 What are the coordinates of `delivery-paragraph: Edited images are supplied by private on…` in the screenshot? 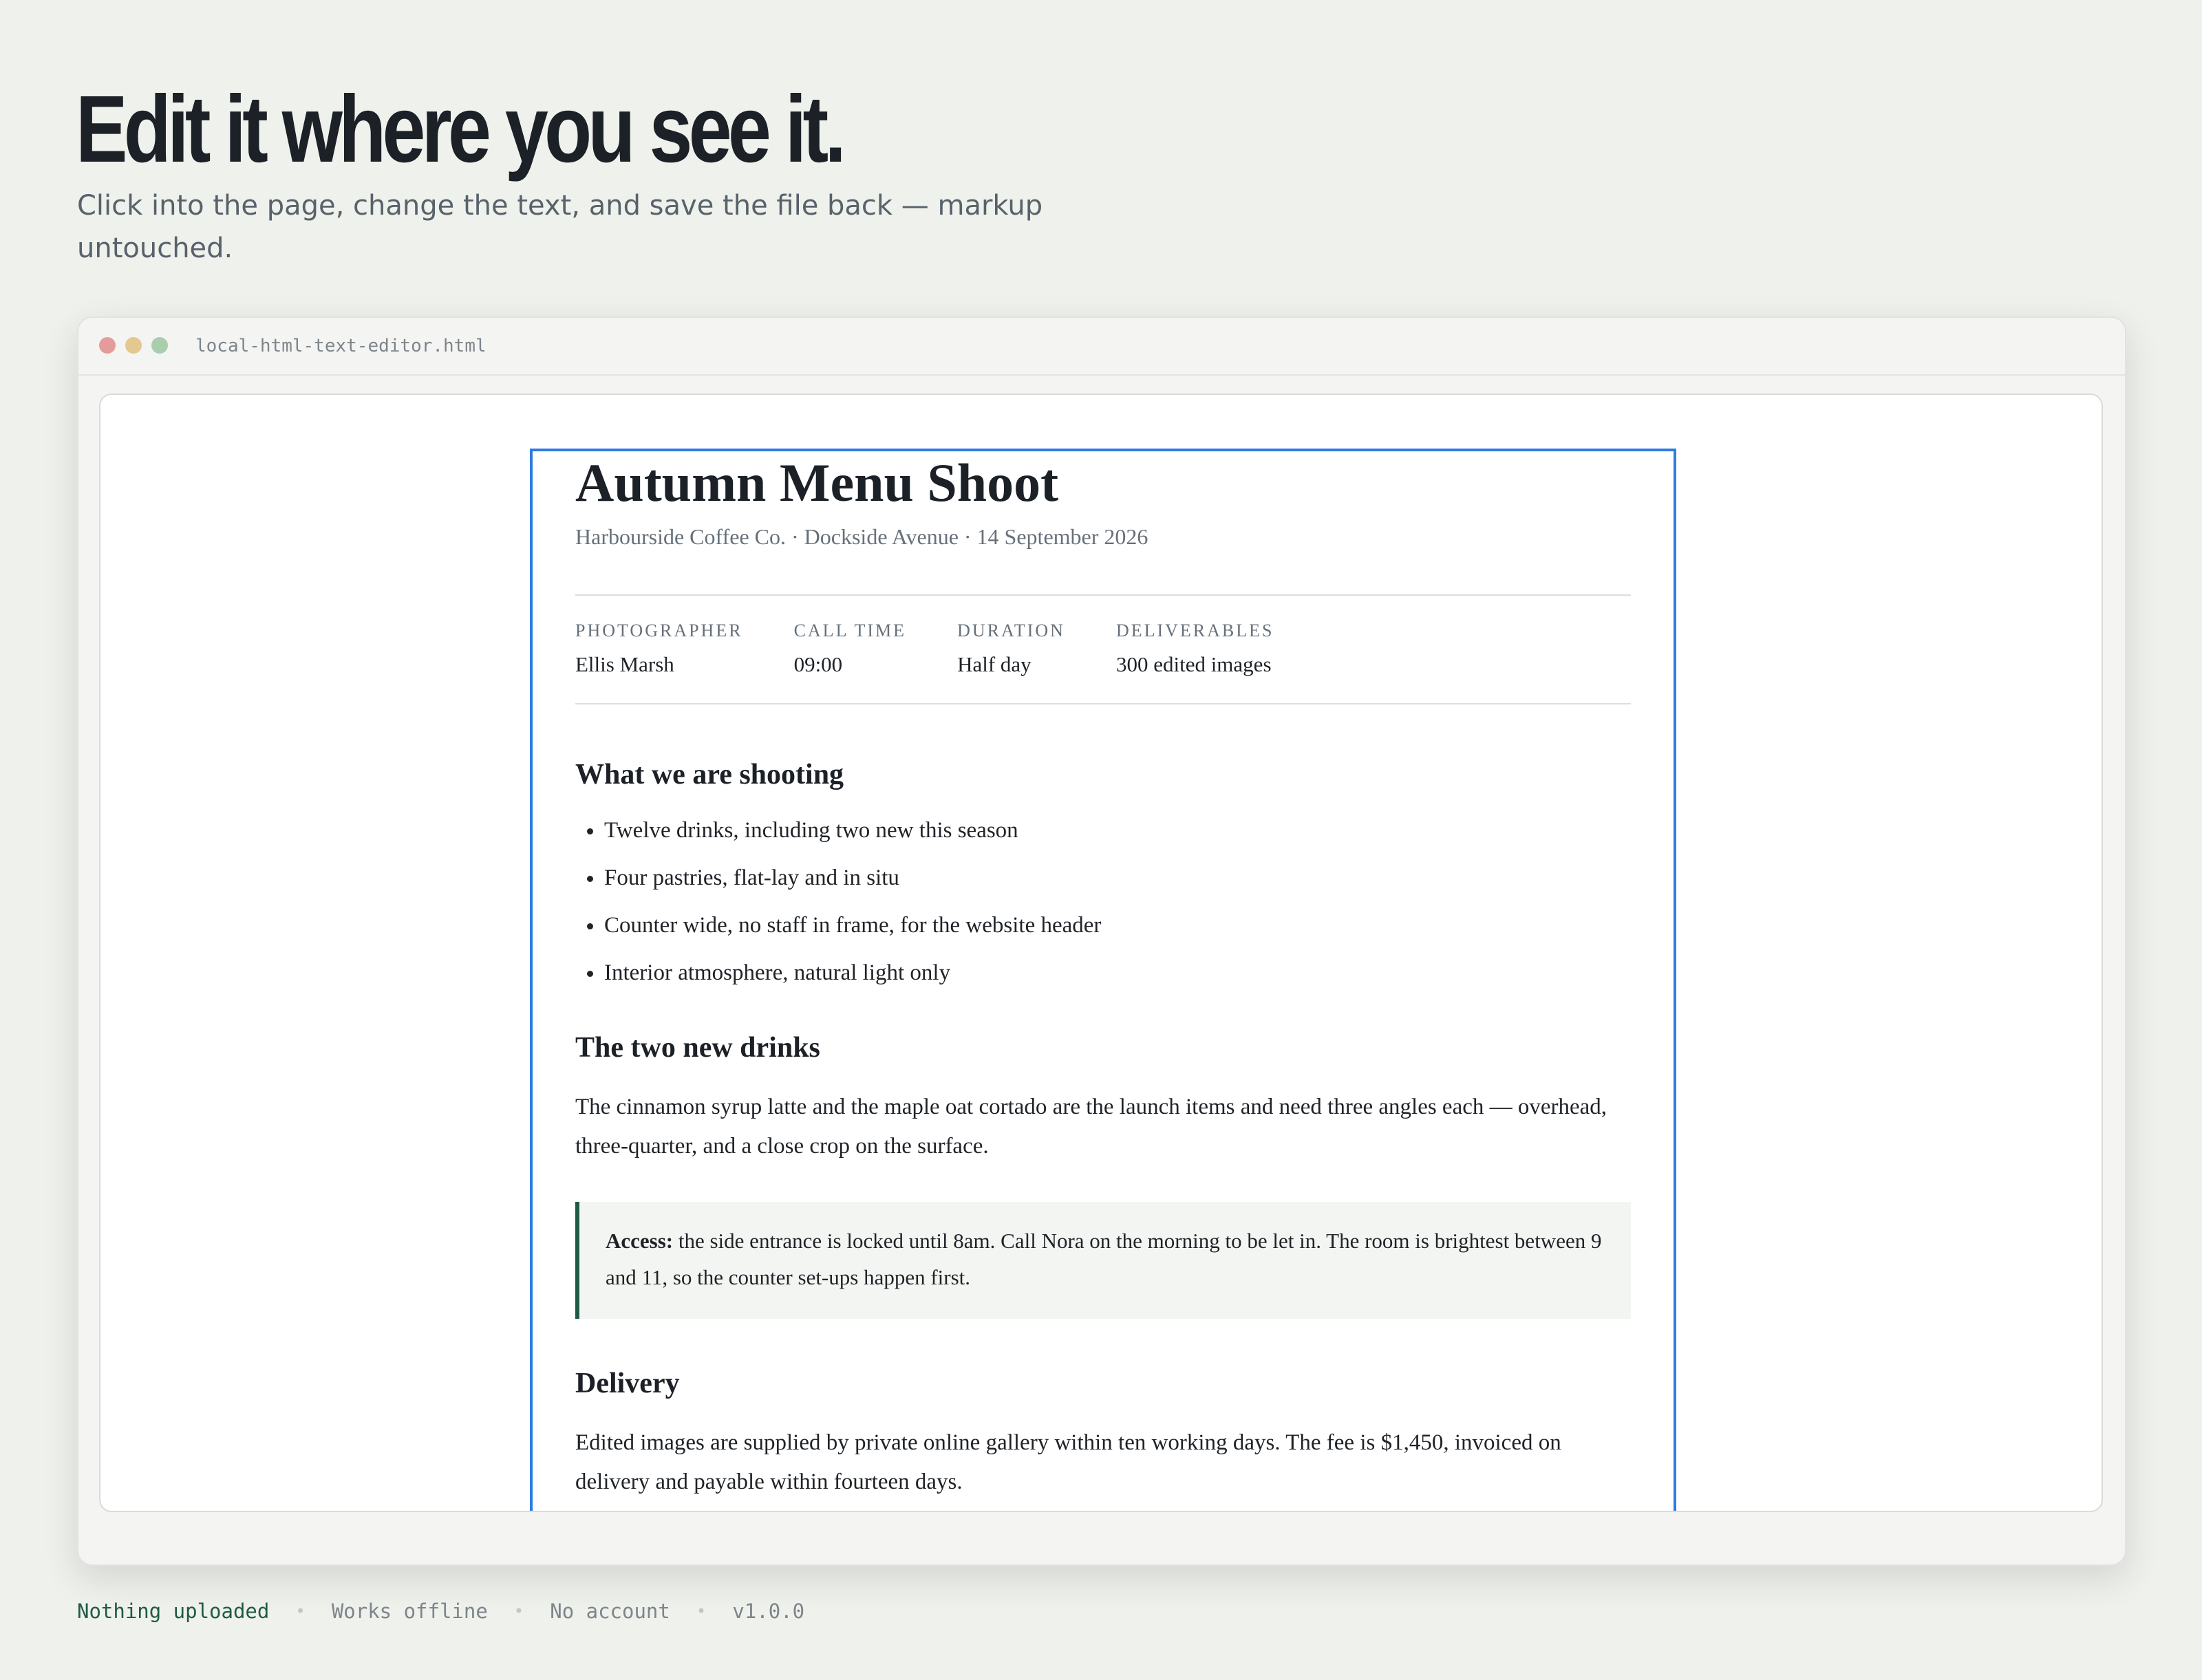 It's located at (1103, 1462).